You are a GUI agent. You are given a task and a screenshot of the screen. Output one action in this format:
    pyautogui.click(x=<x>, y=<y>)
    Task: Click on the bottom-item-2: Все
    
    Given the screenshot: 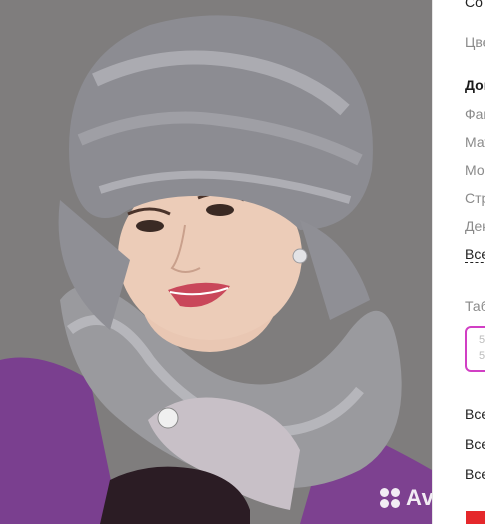 What is the action you would take?
    pyautogui.click(x=475, y=444)
    